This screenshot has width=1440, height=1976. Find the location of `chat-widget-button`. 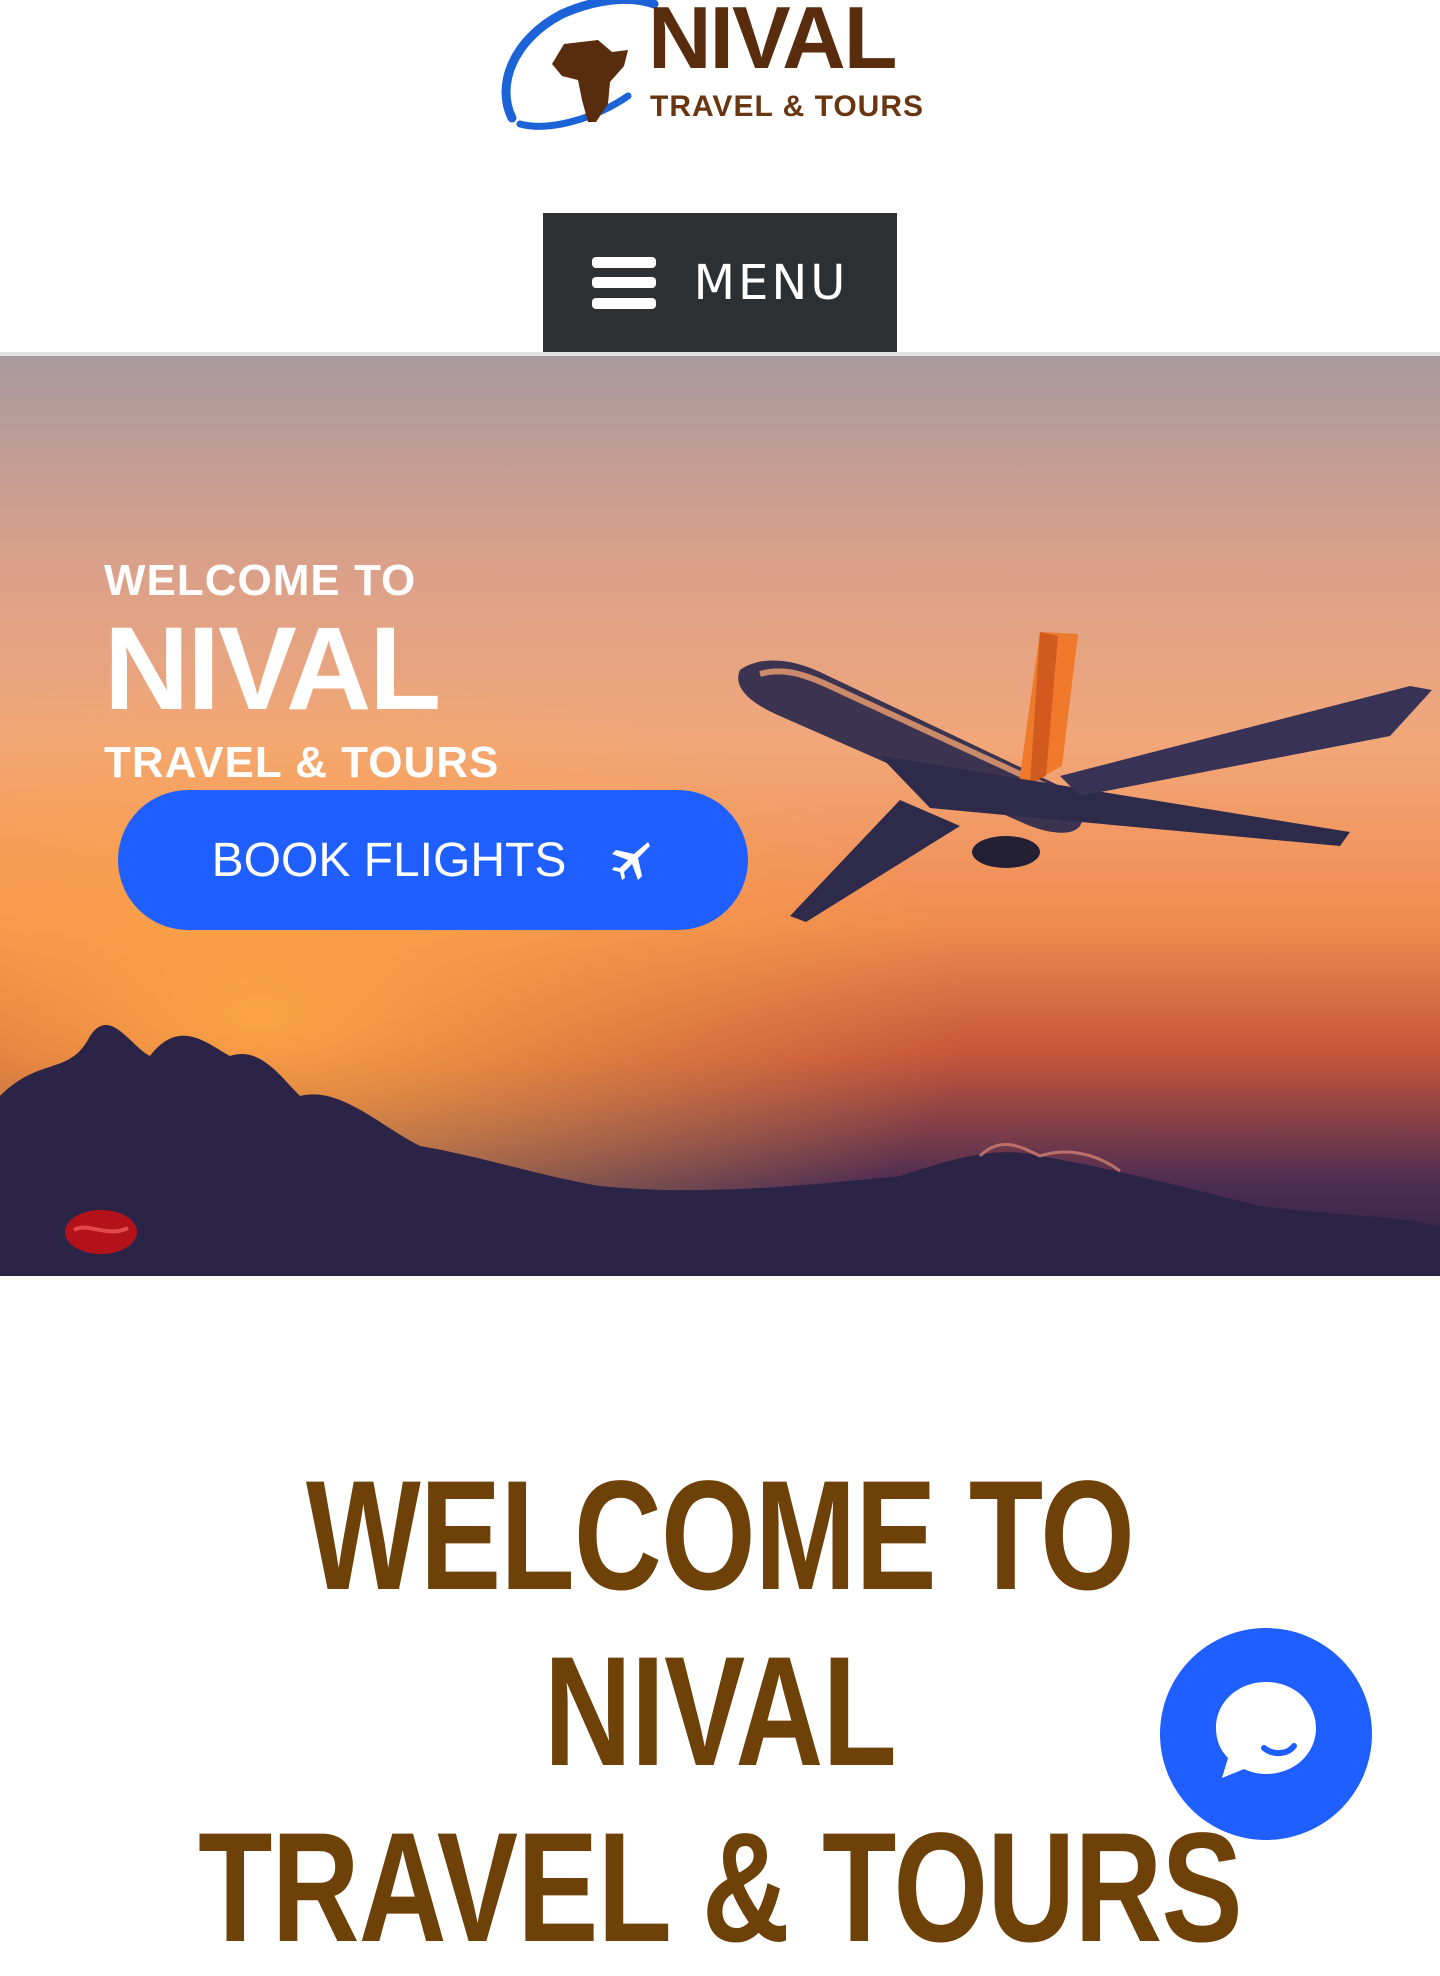

chat-widget-button is located at coordinates (1266, 1734).